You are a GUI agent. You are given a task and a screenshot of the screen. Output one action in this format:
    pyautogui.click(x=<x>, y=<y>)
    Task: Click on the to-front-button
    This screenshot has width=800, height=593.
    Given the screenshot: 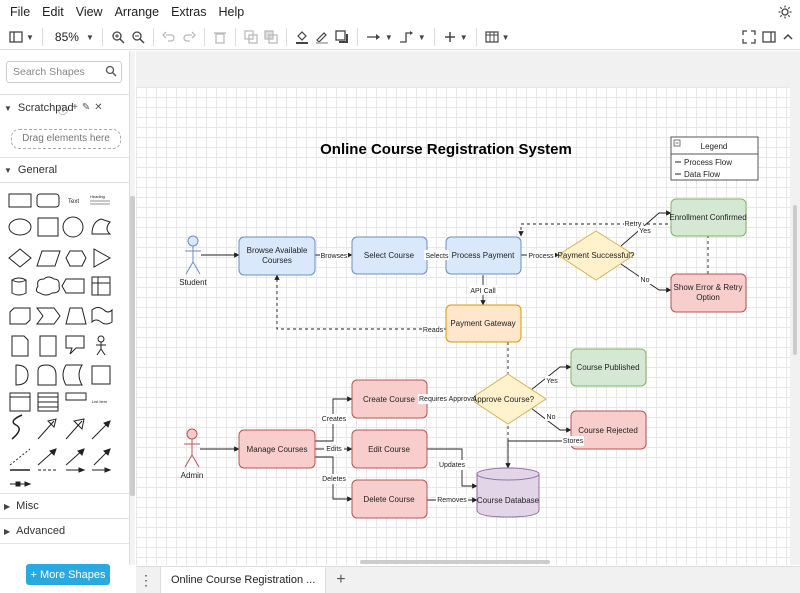 What is the action you would take?
    pyautogui.click(x=251, y=37)
    